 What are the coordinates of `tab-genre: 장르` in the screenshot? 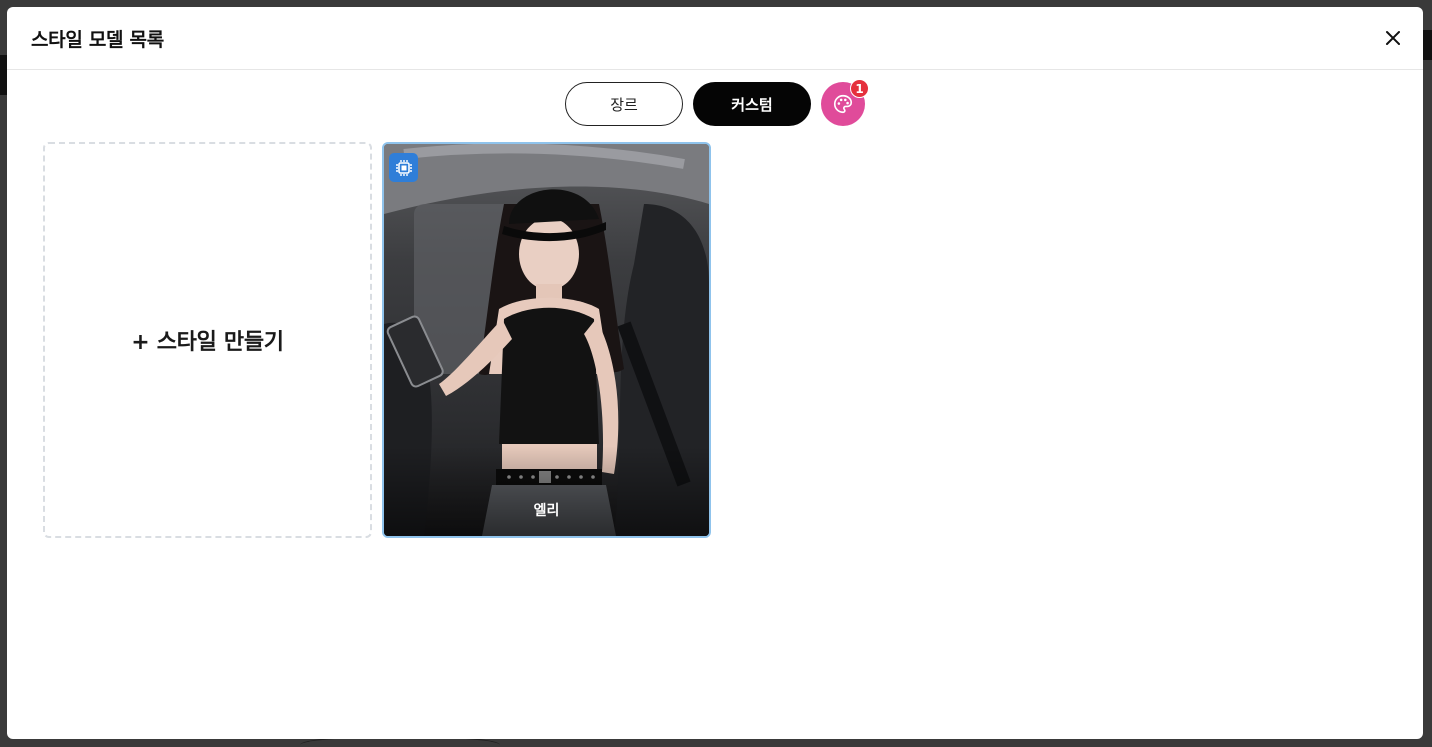 It's located at (624, 104).